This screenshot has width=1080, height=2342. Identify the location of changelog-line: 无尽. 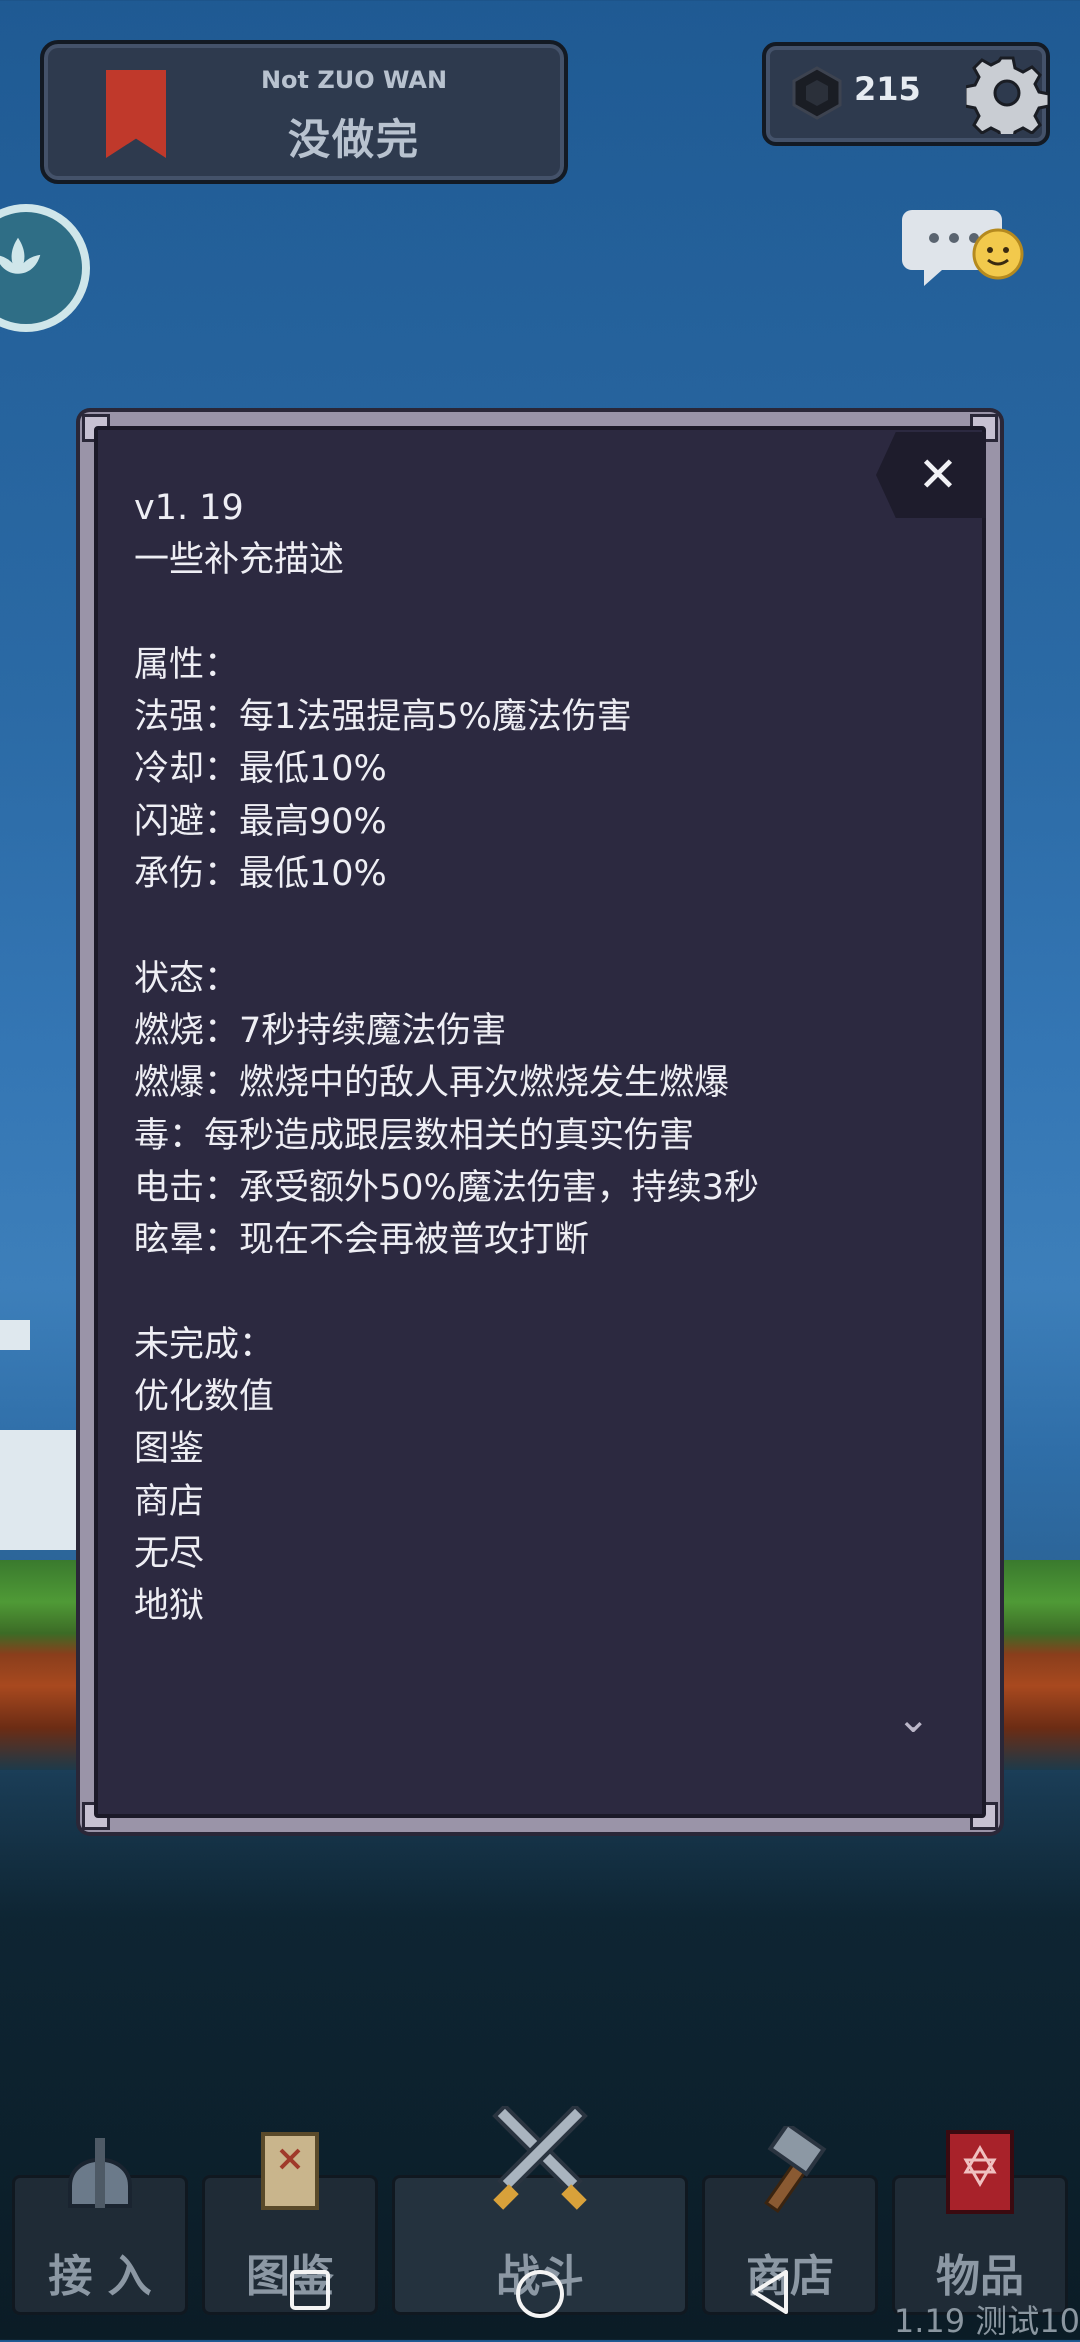
(169, 1553).